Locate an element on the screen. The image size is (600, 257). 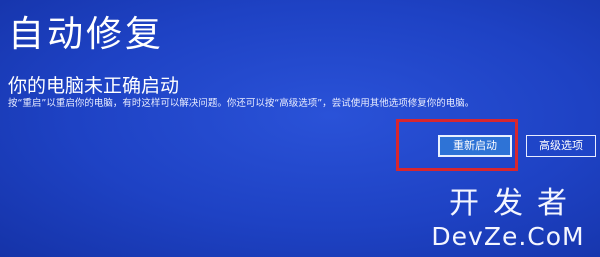
watermark-line1: 开发者 is located at coordinates (515, 203).